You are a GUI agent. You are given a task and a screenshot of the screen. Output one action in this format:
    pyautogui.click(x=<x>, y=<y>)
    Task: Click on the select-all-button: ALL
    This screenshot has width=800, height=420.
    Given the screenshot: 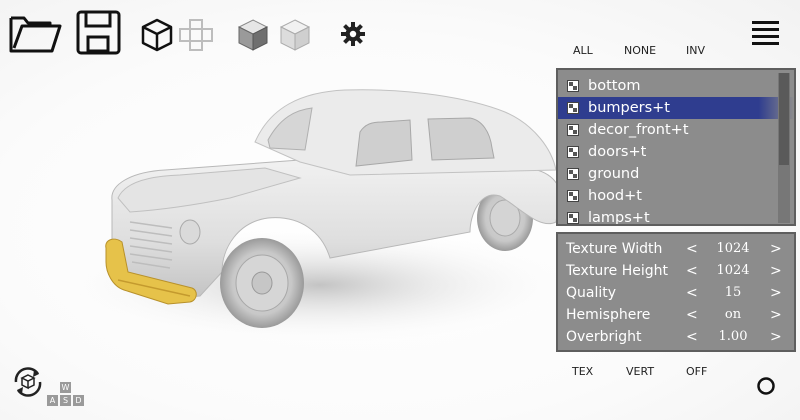 What is the action you would take?
    pyautogui.click(x=583, y=50)
    